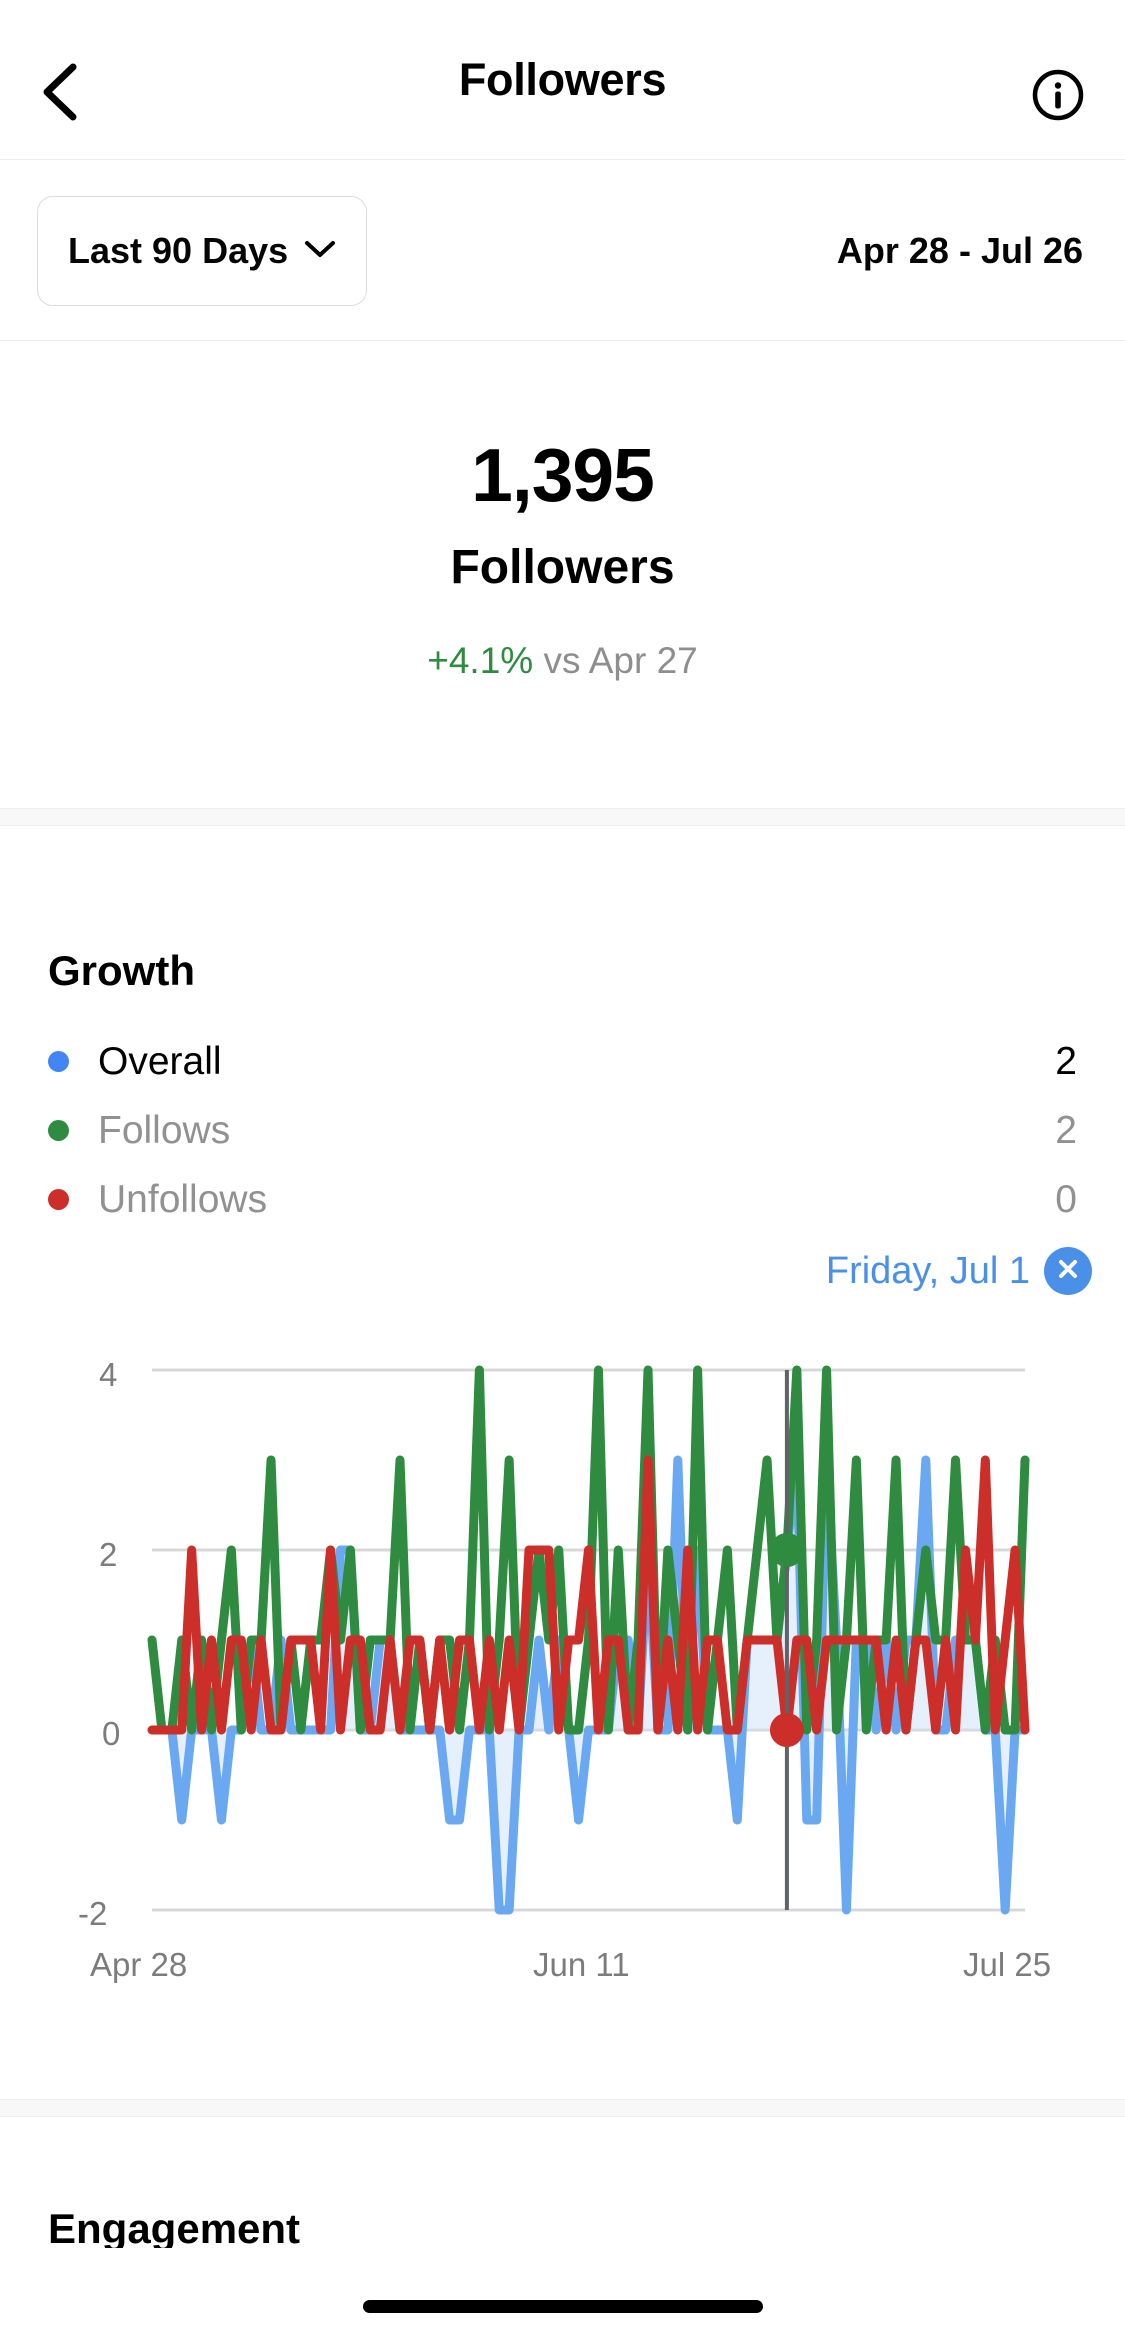 The height and width of the screenshot is (2339, 1125). Describe the element at coordinates (1066, 1199) in the screenshot. I see `legend-value-unfollows: 0` at that location.